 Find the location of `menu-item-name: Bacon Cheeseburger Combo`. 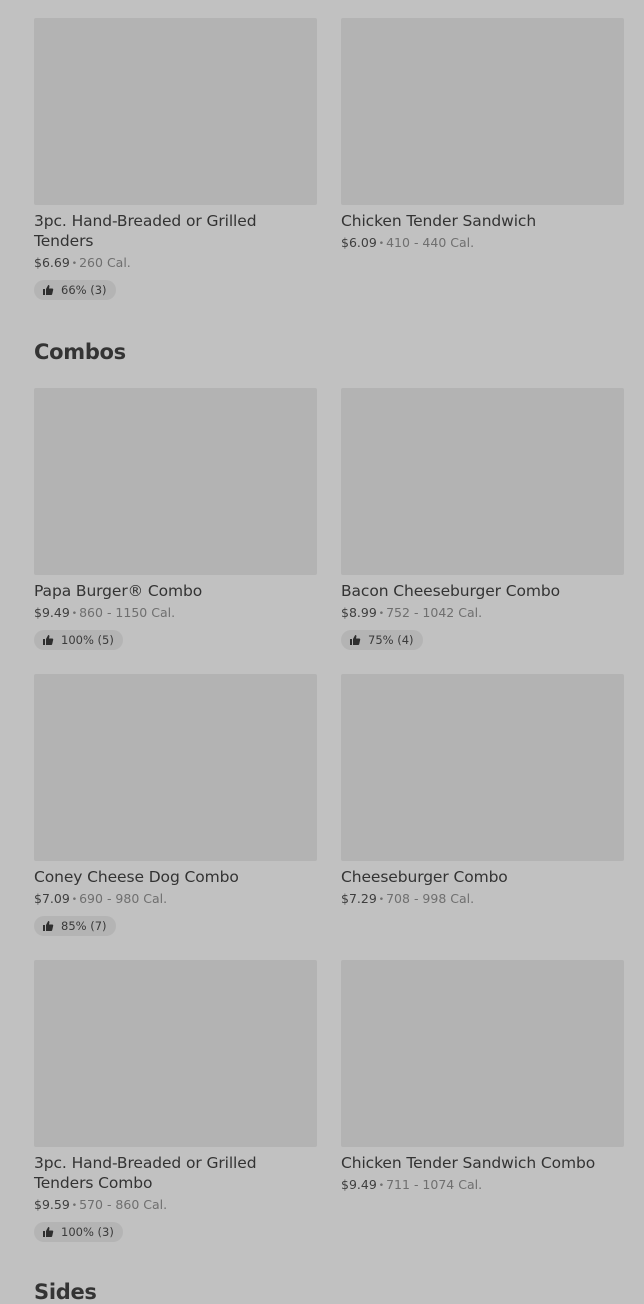

menu-item-name: Bacon Cheeseburger Combo is located at coordinates (450, 591).